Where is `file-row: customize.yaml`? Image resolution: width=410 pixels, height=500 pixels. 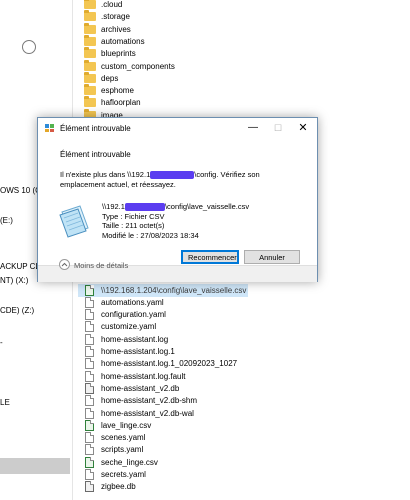
file-row: customize.yaml is located at coordinates (117, 326).